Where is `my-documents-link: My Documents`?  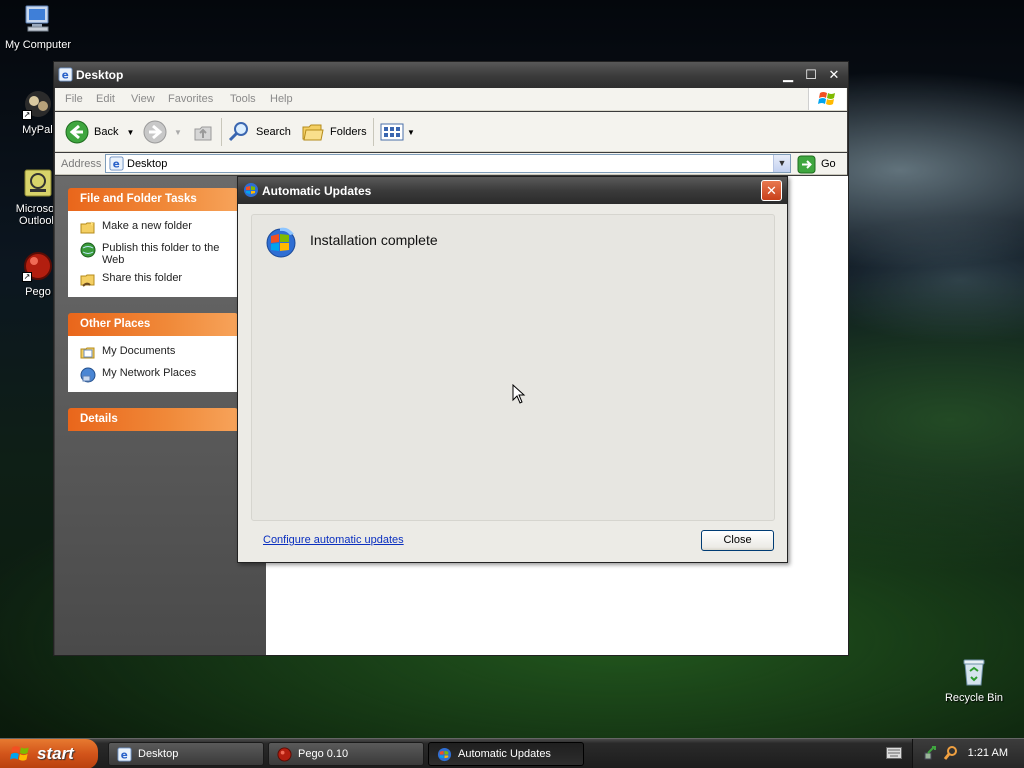
my-documents-link: My Documents is located at coordinates (159, 353).